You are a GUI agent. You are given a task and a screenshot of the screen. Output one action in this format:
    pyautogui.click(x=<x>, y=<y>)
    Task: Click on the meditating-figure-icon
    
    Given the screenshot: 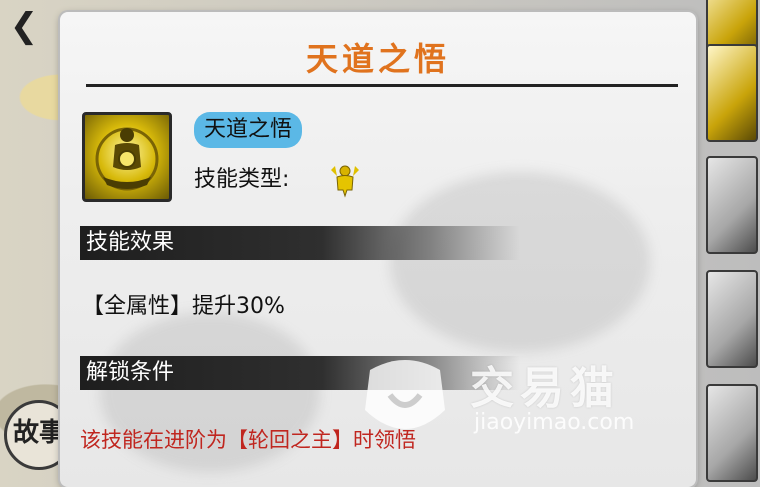 What is the action you would take?
    pyautogui.click(x=127, y=159)
    